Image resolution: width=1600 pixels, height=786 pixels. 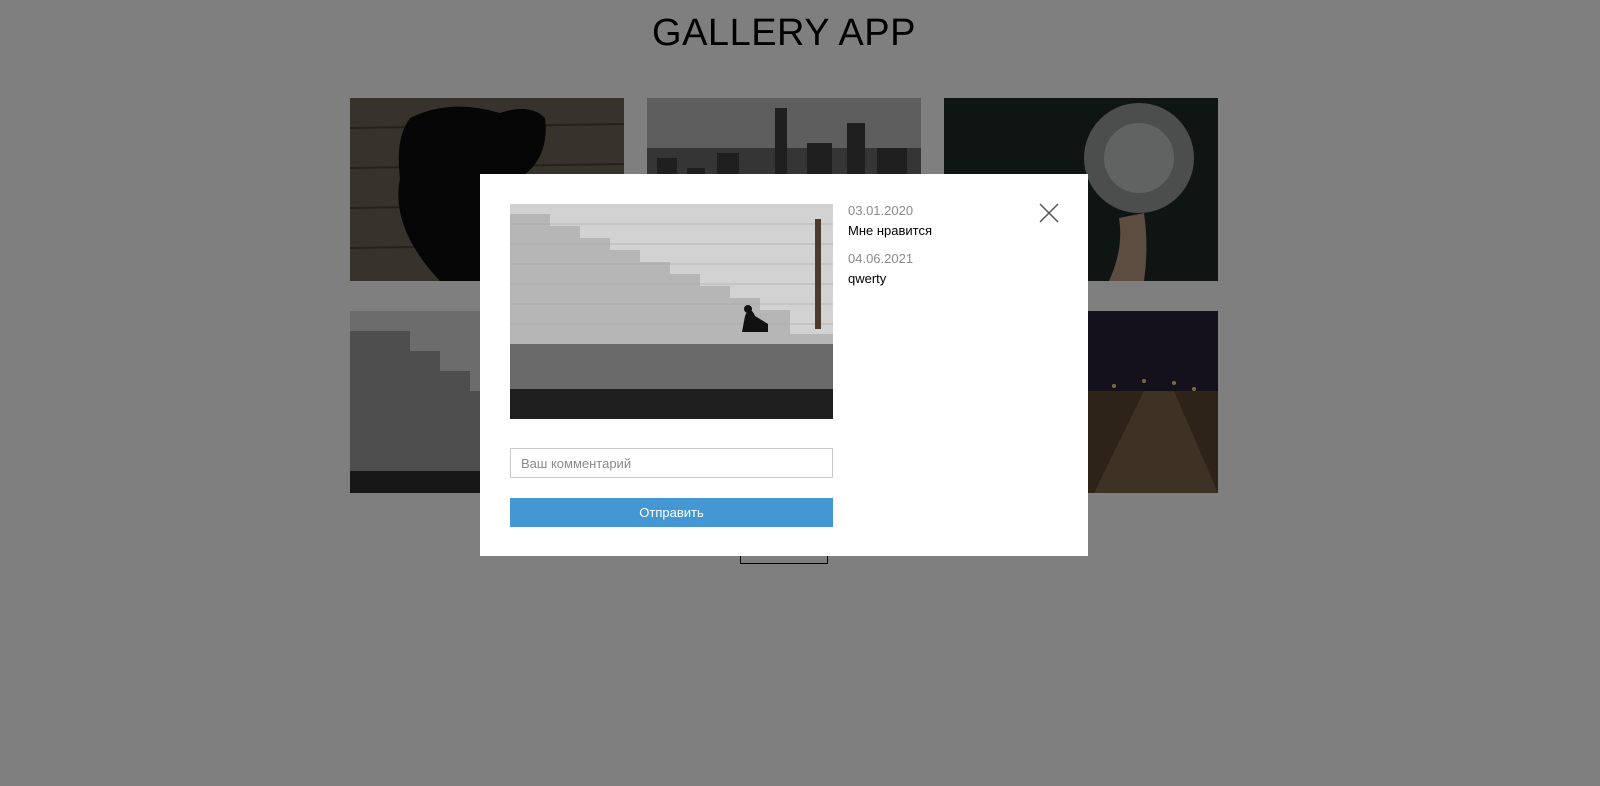 I want to click on close-button, so click(x=1049, y=213).